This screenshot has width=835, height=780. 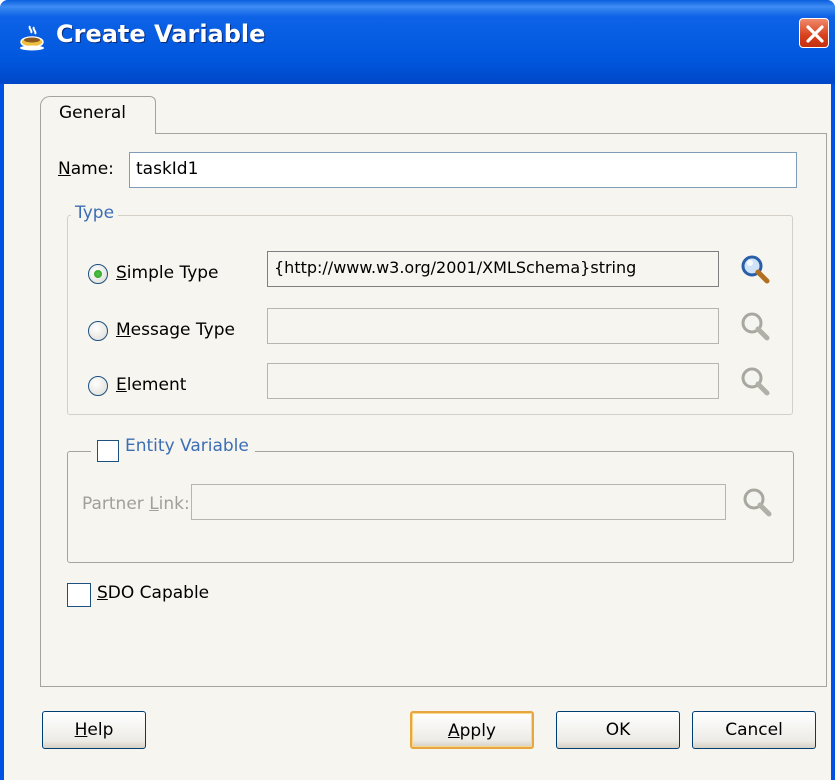 I want to click on entity-variable-label: Entity Variable, so click(x=187, y=446).